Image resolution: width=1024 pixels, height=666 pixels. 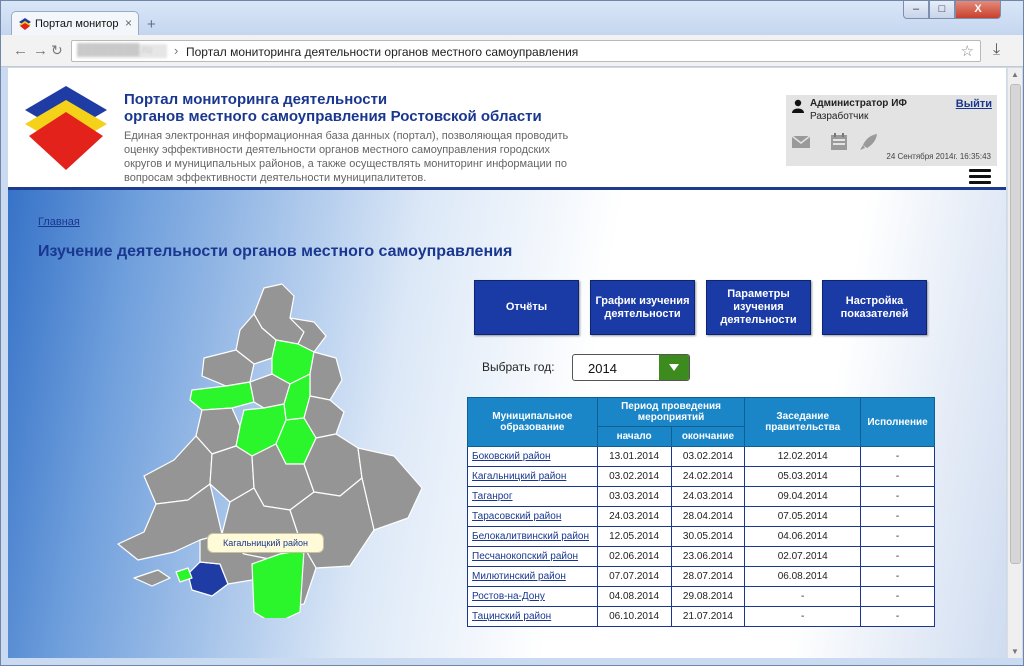 What do you see at coordinates (803, 456) in the screenshot?
I see `meeting-date: 12.02.2014` at bounding box center [803, 456].